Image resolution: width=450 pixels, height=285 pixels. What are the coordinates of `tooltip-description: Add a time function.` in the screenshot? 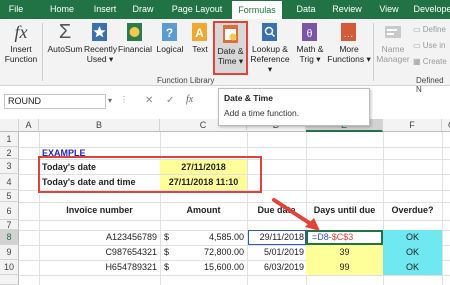 It's located at (262, 113).